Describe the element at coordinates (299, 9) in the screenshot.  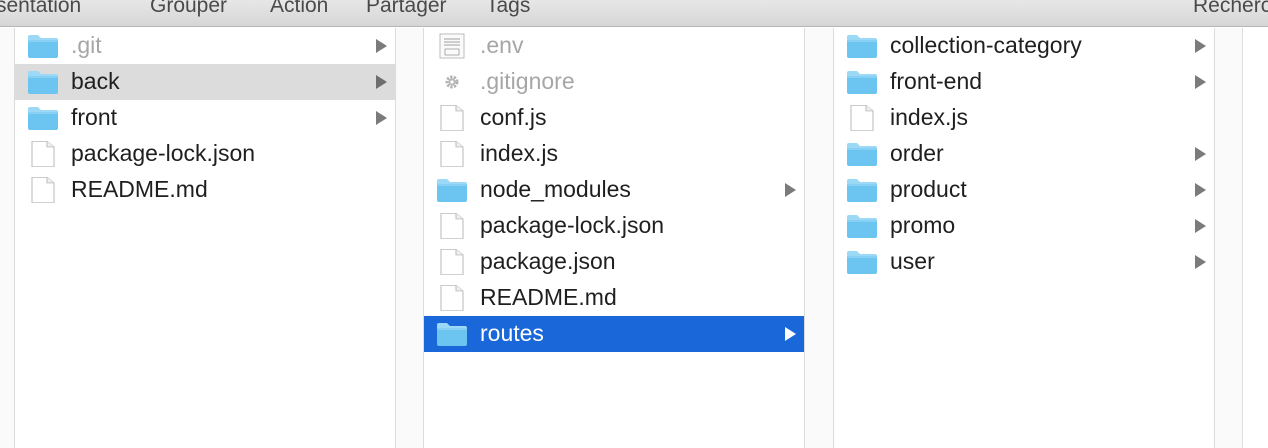
I see `toolbar-action-label: Action` at that location.